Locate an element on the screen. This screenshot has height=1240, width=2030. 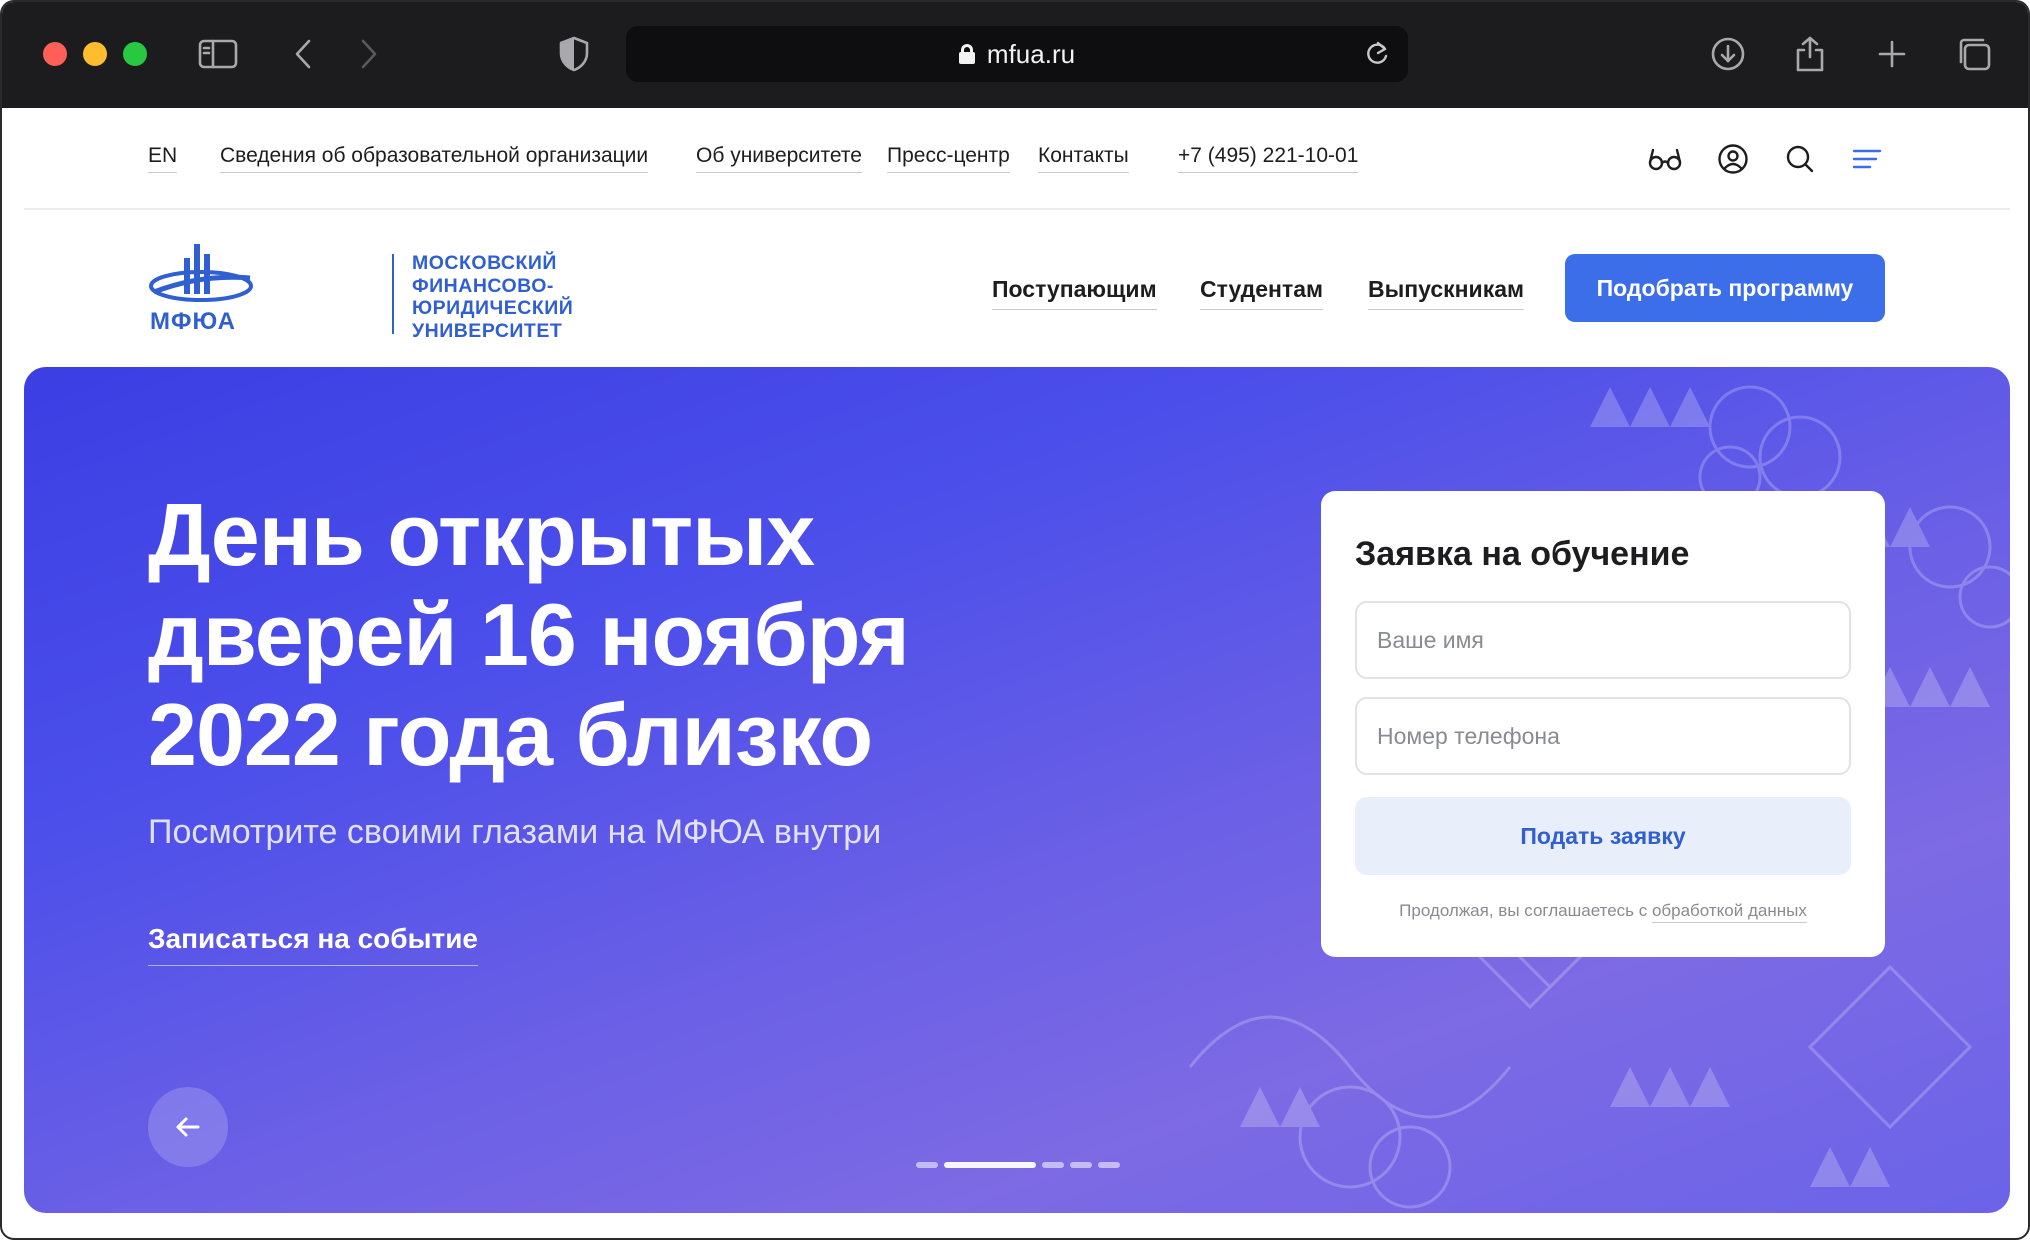
sidebar-toggle-icon is located at coordinates (218, 54).